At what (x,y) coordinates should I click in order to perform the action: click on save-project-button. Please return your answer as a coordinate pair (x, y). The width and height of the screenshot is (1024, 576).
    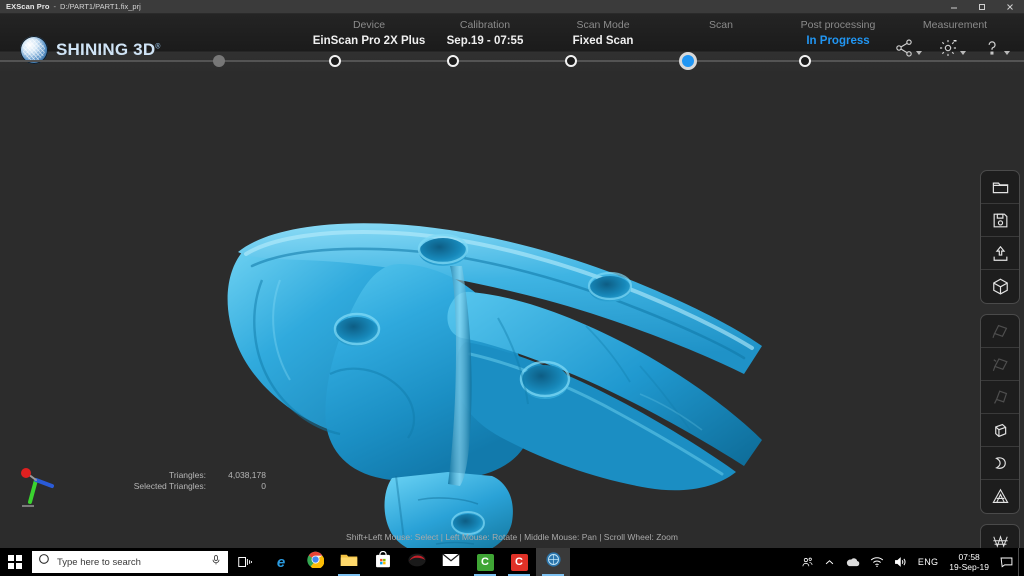
    Looking at the image, I should click on (1000, 220).